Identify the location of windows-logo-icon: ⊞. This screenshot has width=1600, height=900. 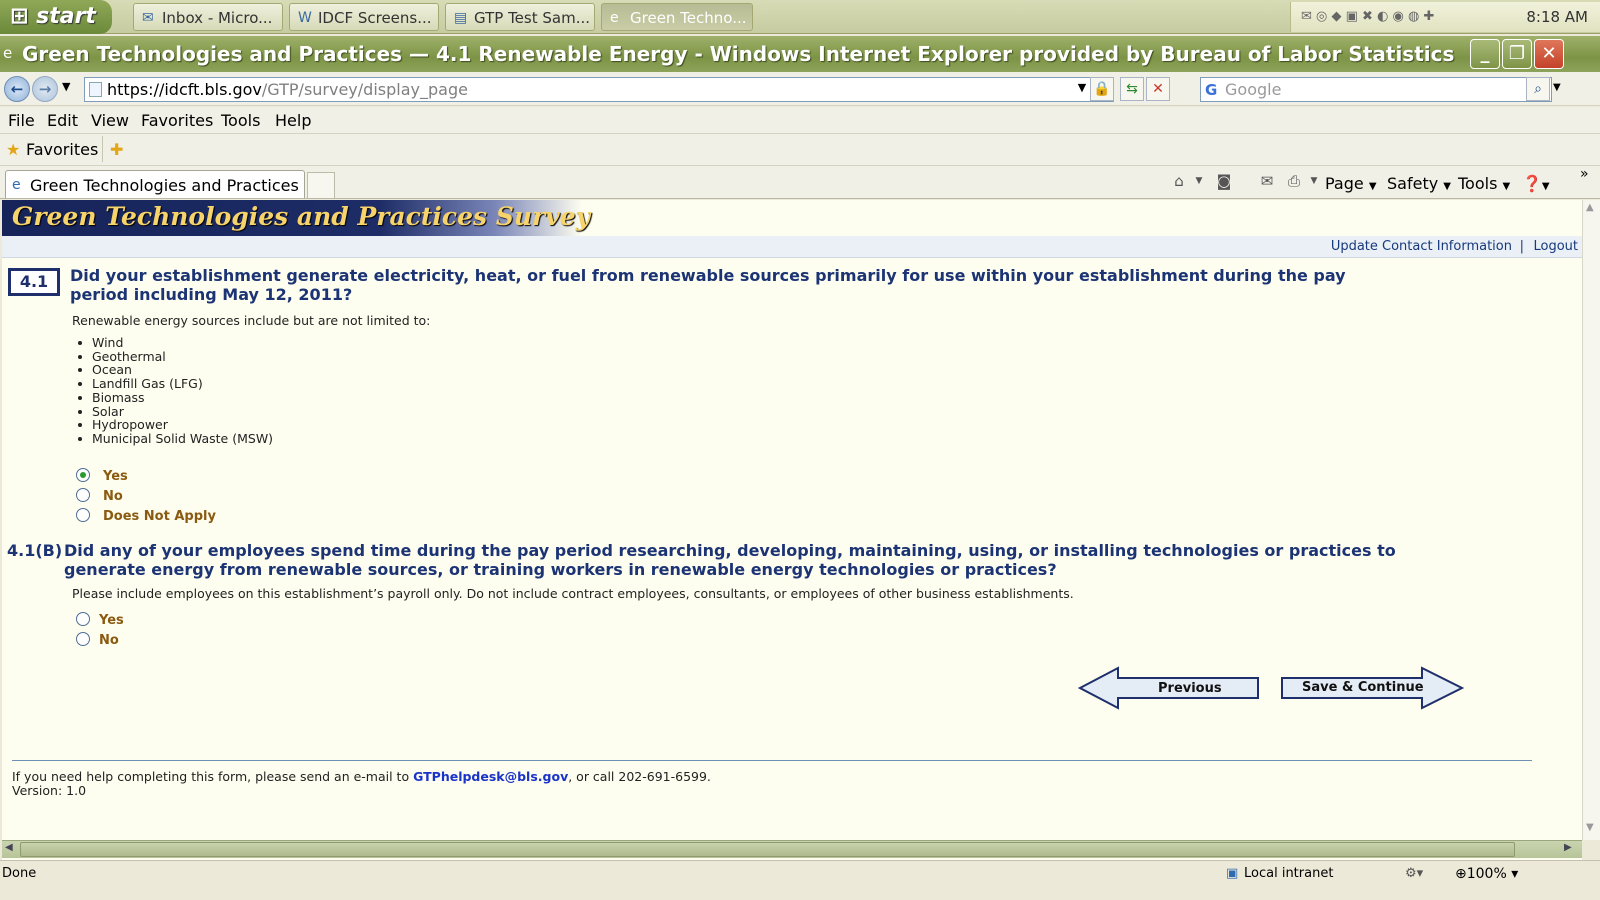
(19, 16).